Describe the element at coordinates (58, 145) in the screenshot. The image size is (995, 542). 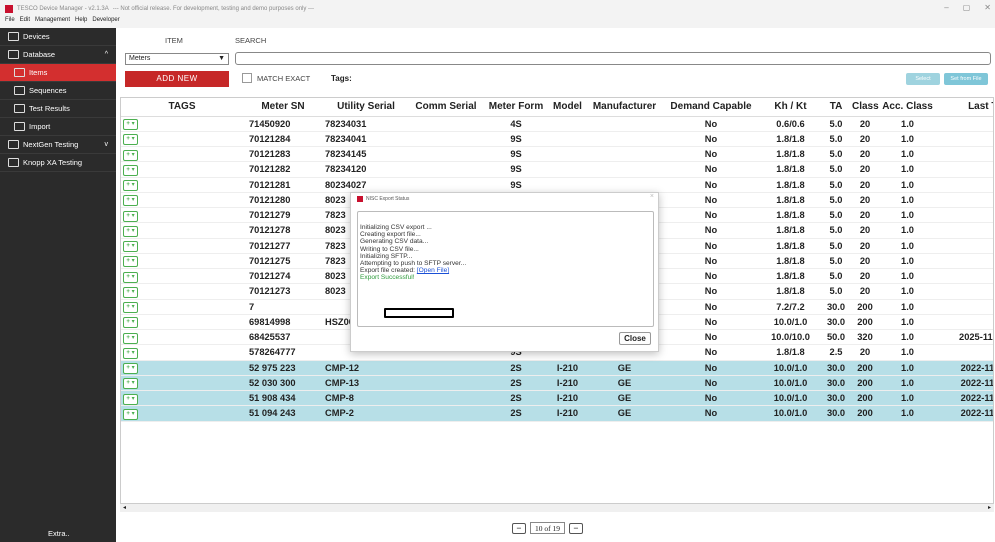
I see `sidebar-item-nextgen-testing: NextGen Testing v` at that location.